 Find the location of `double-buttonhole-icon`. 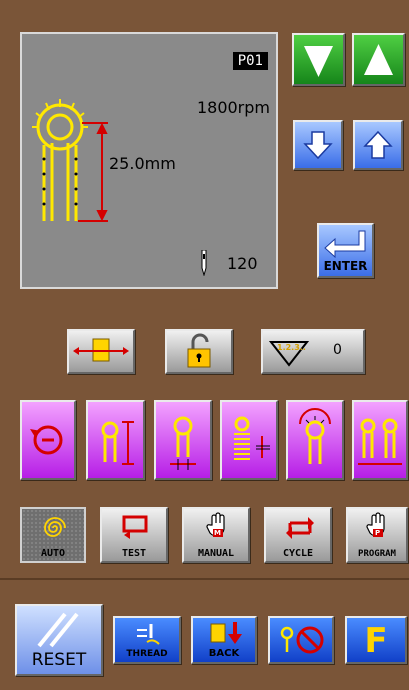

double-buttonhole-icon is located at coordinates (380, 441).